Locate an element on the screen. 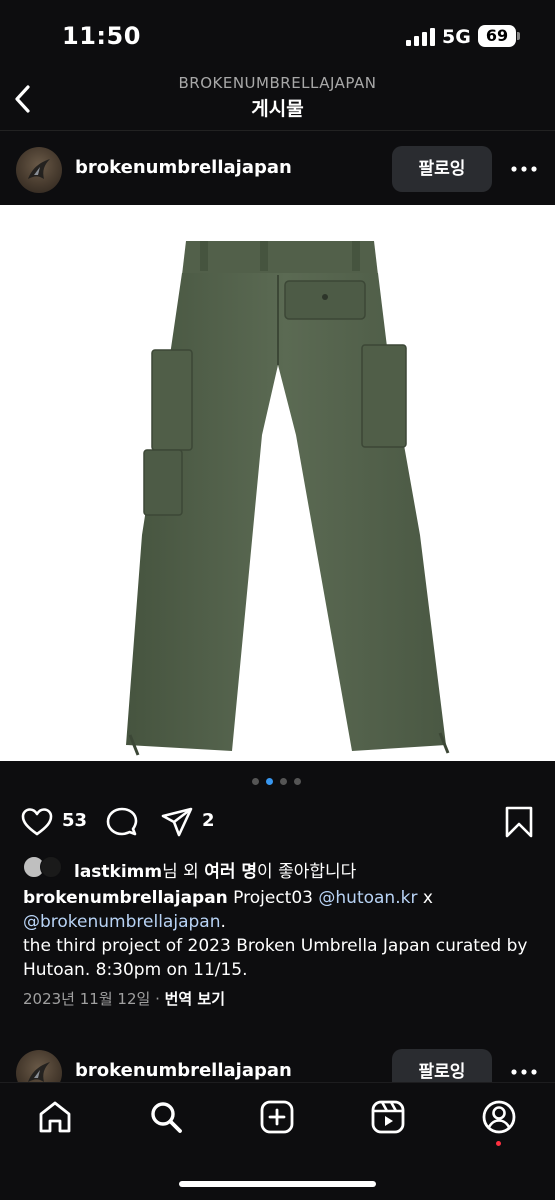 The height and width of the screenshot is (1200, 555). heart-icon is located at coordinates (37, 822).